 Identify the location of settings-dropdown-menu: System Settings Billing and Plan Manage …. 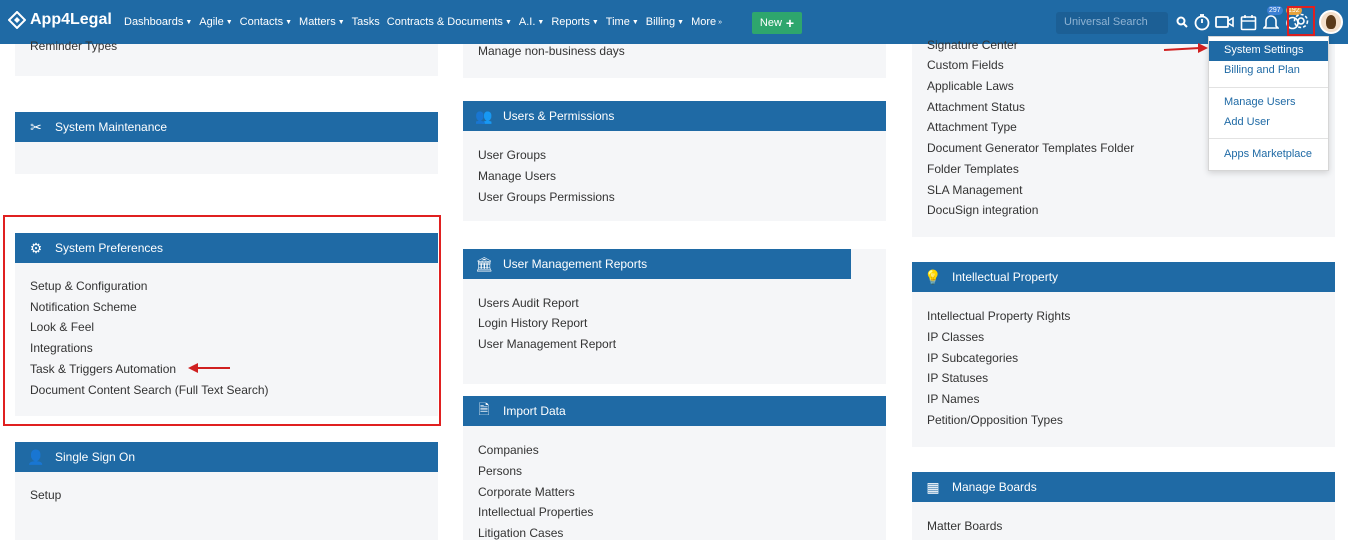
(1268, 103).